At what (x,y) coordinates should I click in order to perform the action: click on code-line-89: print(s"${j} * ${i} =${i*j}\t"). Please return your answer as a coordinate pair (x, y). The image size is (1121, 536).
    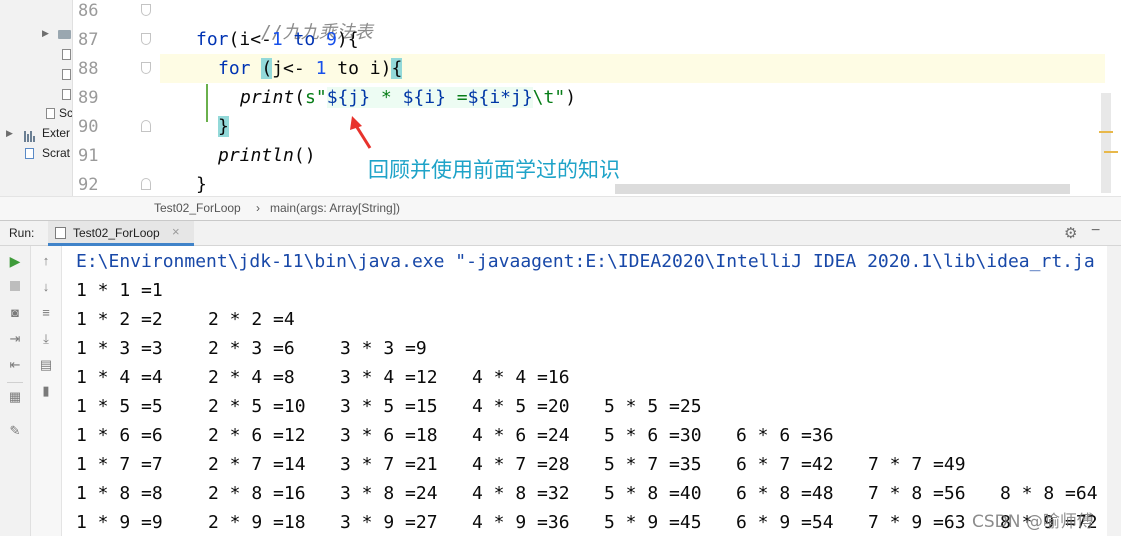
    Looking at the image, I should click on (408, 101).